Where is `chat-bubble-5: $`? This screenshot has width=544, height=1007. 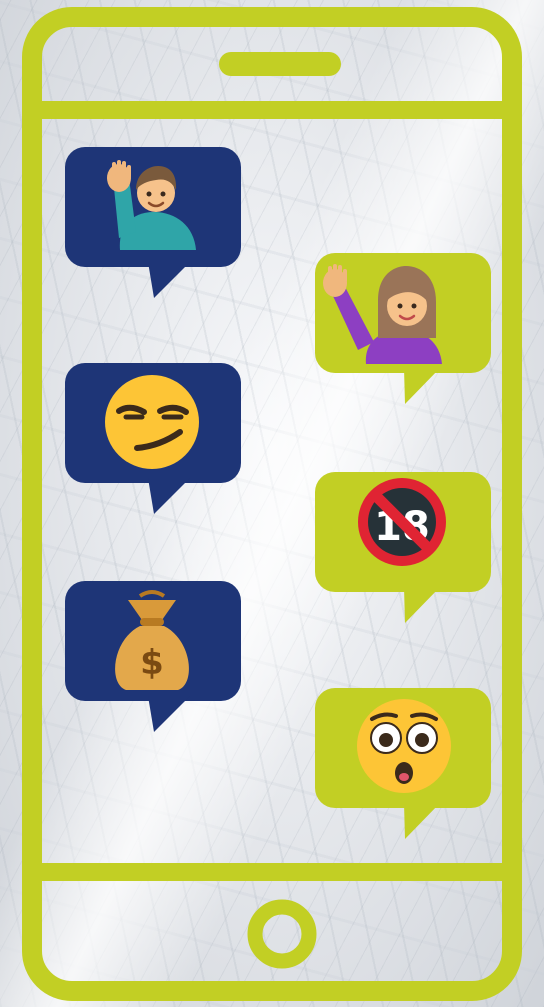 chat-bubble-5: $ is located at coordinates (153, 656).